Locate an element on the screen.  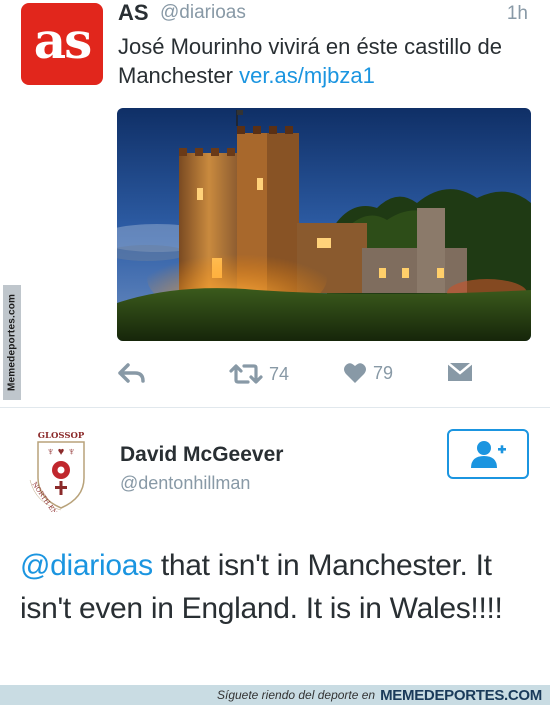
author-name: David McGeever is located at coordinates (201, 455).